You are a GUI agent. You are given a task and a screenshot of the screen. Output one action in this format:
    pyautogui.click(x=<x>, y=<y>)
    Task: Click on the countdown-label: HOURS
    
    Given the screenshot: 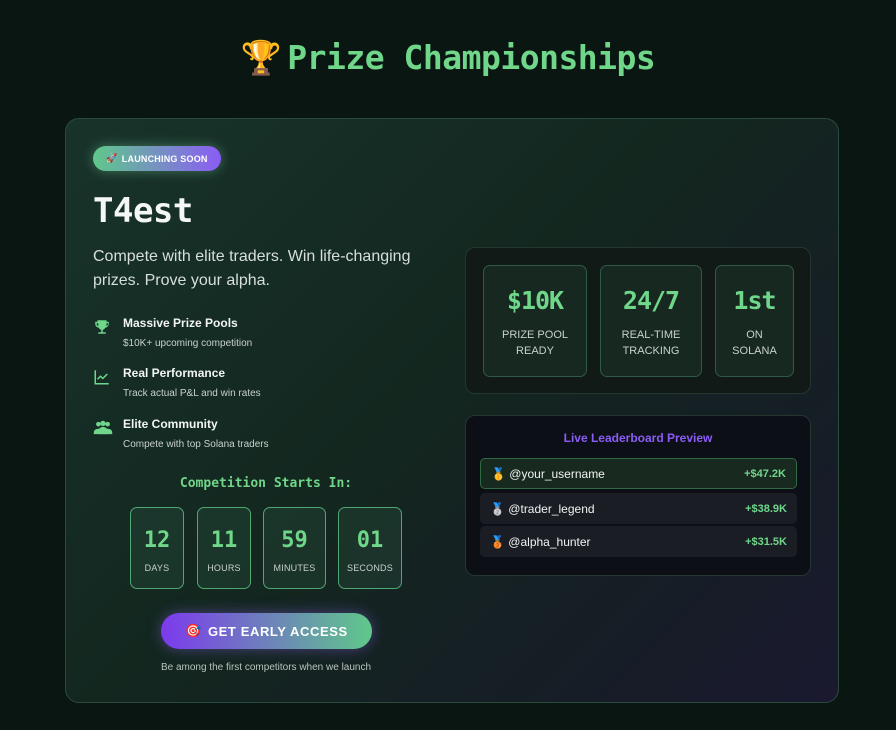 What is the action you would take?
    pyautogui.click(x=224, y=568)
    